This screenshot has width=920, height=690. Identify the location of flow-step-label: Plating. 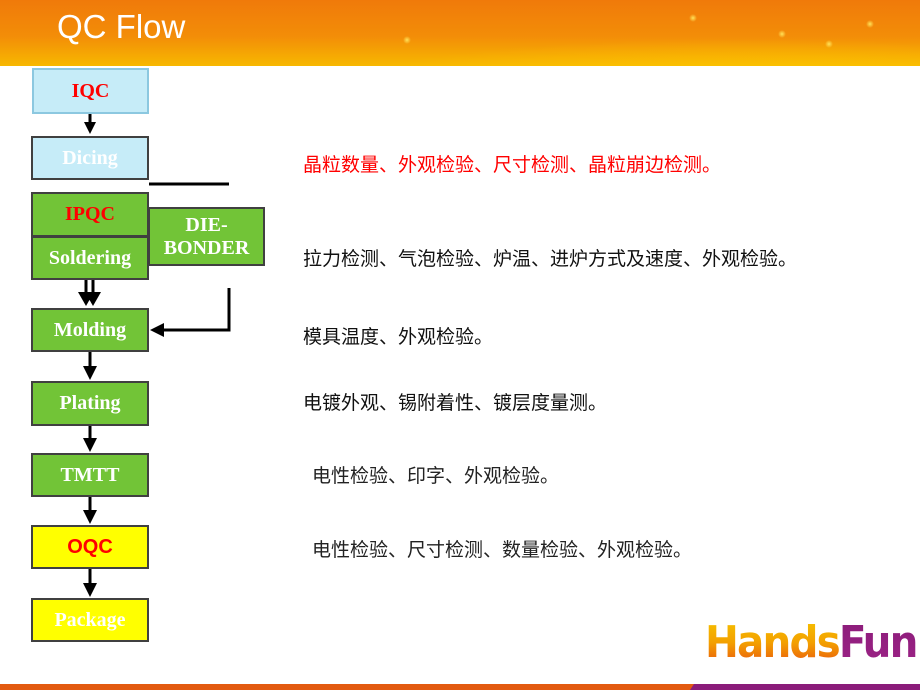
(90, 403).